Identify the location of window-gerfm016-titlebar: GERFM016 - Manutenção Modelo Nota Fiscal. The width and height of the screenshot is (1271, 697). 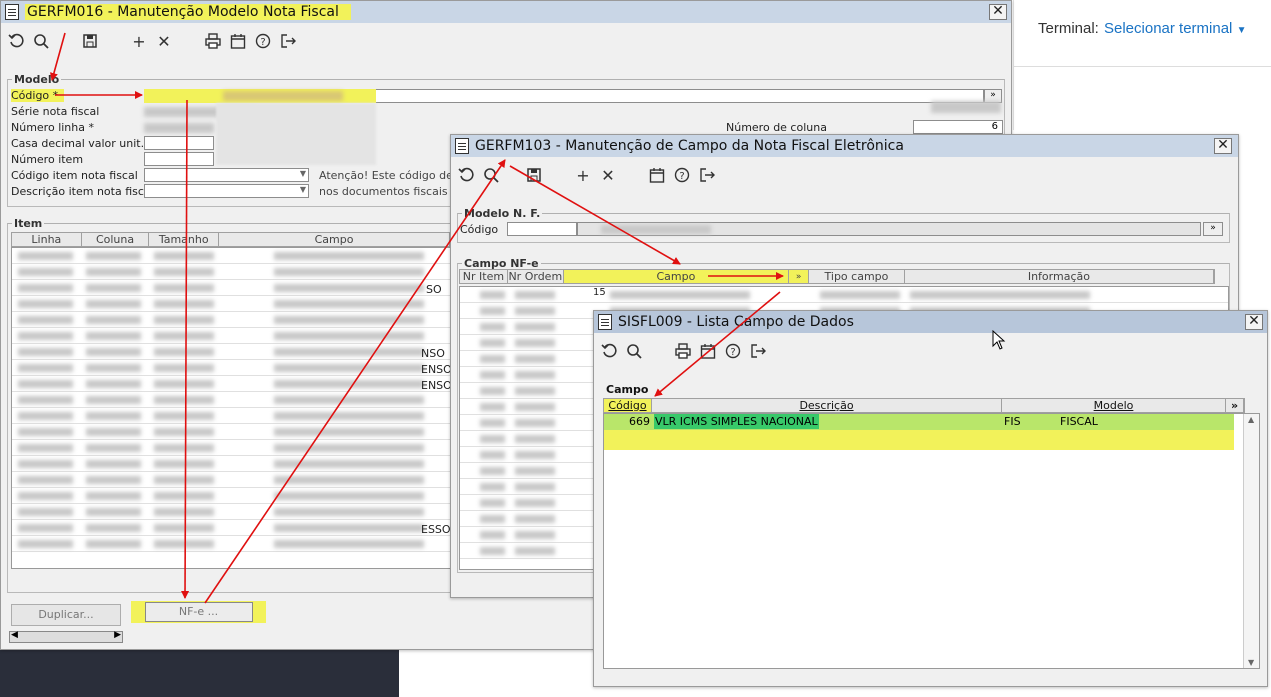
(506, 12).